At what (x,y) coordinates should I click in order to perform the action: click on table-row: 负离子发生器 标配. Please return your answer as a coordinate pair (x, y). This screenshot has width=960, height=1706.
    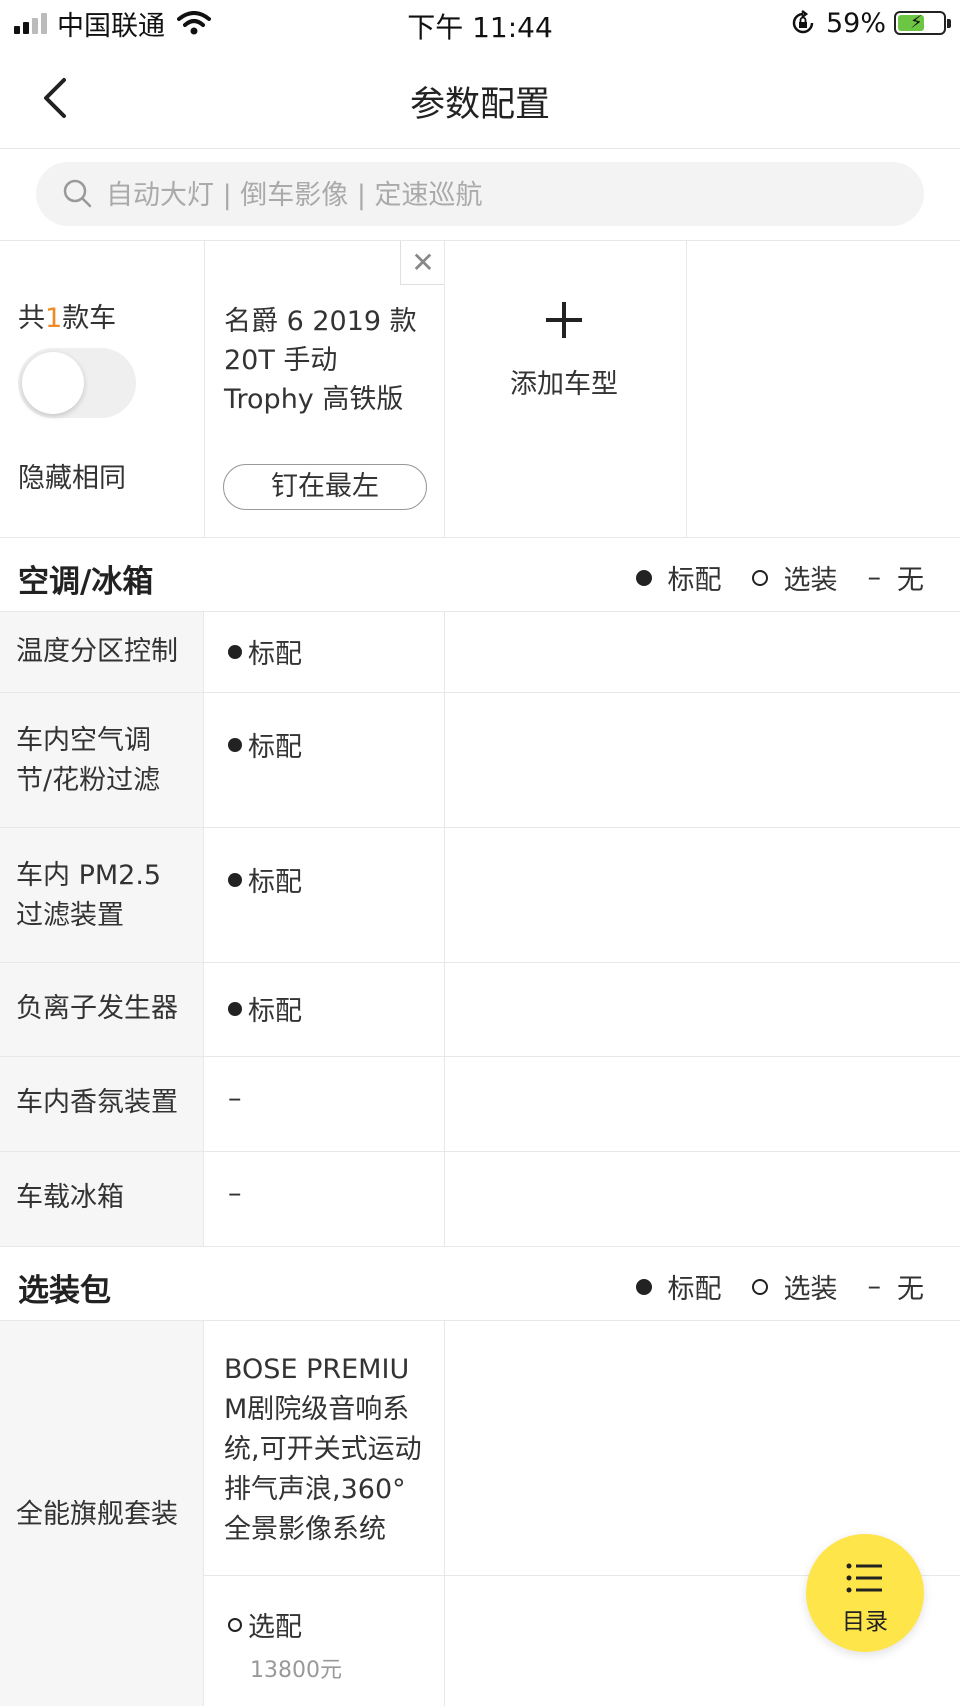
    Looking at the image, I should click on (480, 1010).